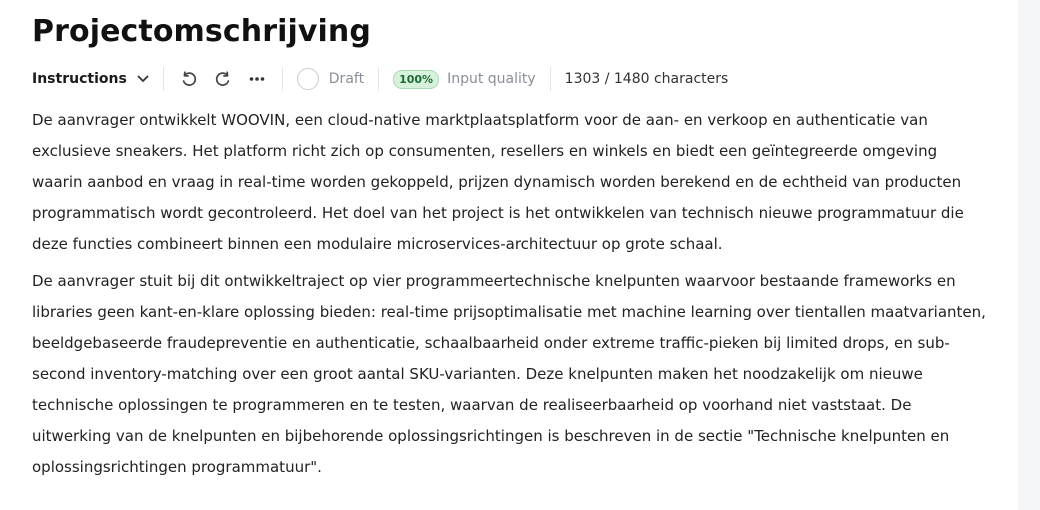  I want to click on undo-icon, so click(189, 78).